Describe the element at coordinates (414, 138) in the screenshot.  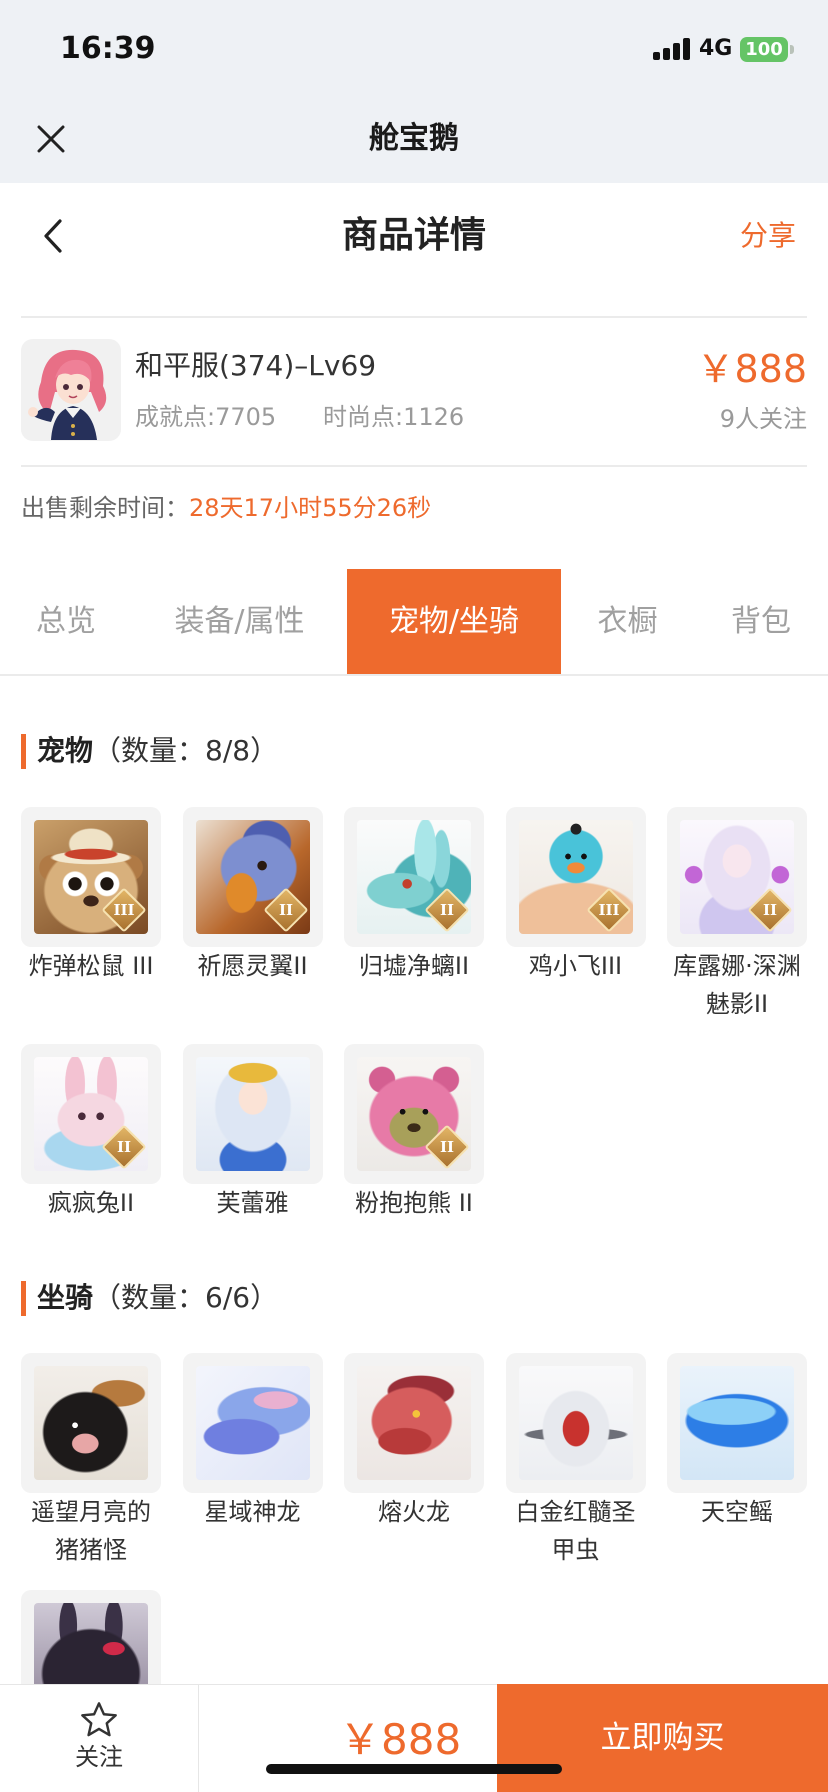
I see `app-title: 舱宝鹅` at that location.